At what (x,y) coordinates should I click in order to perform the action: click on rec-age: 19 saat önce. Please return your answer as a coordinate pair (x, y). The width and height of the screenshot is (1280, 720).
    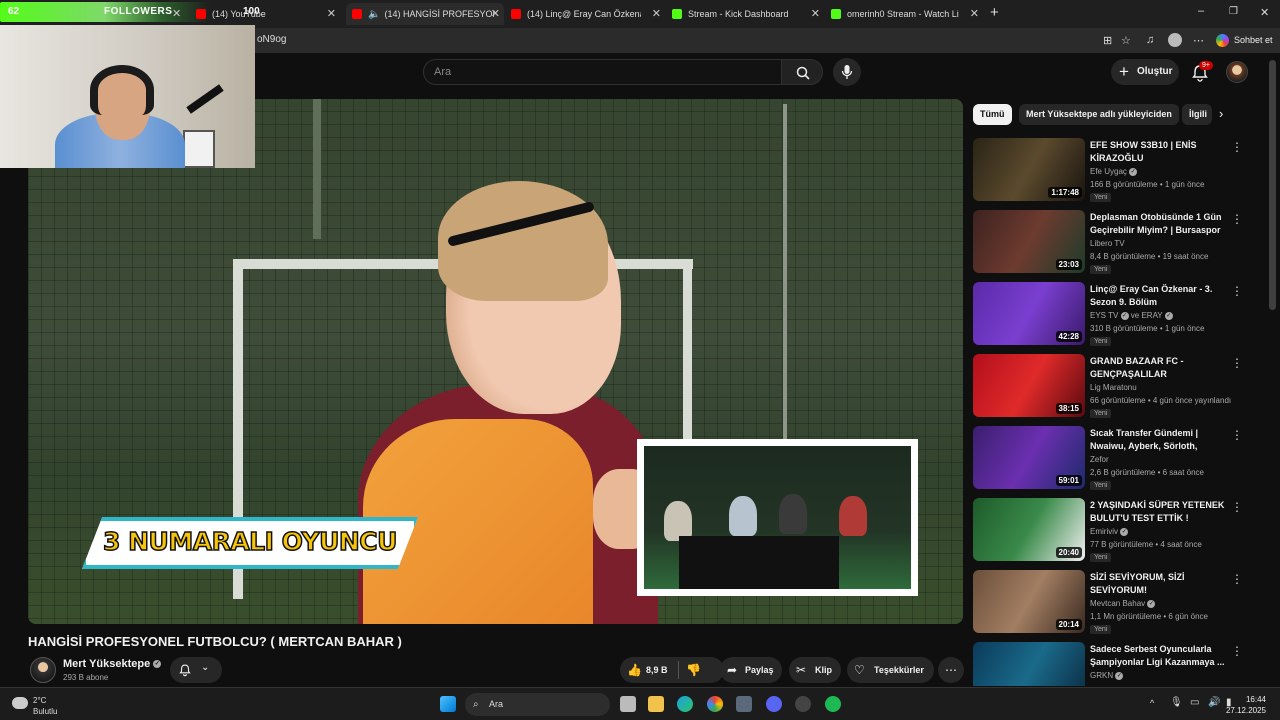
    Looking at the image, I should click on (1185, 256).